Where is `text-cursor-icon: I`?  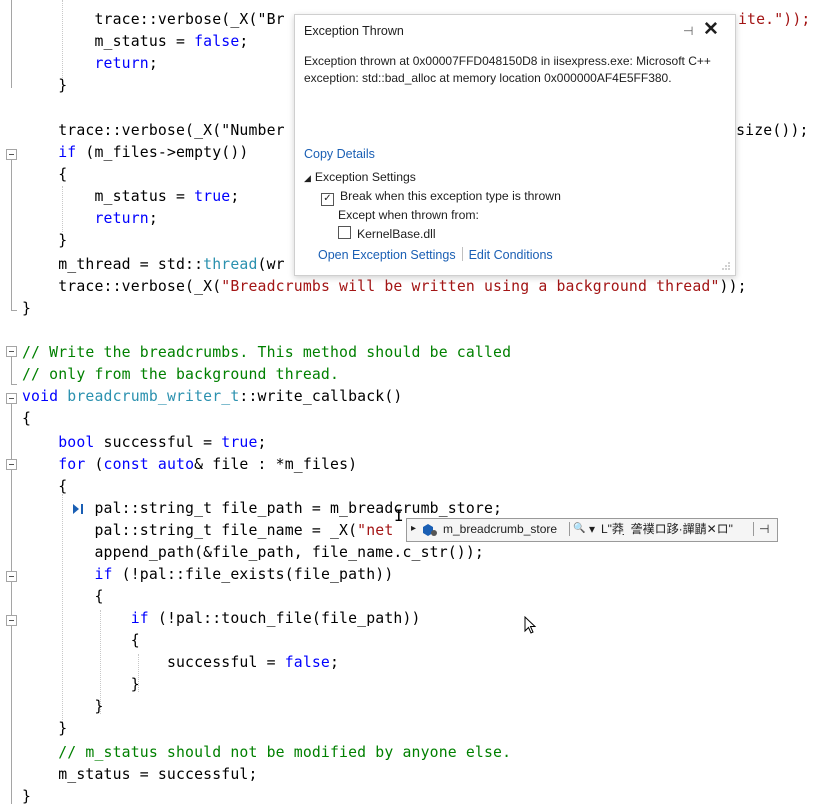
text-cursor-icon: I is located at coordinates (399, 515).